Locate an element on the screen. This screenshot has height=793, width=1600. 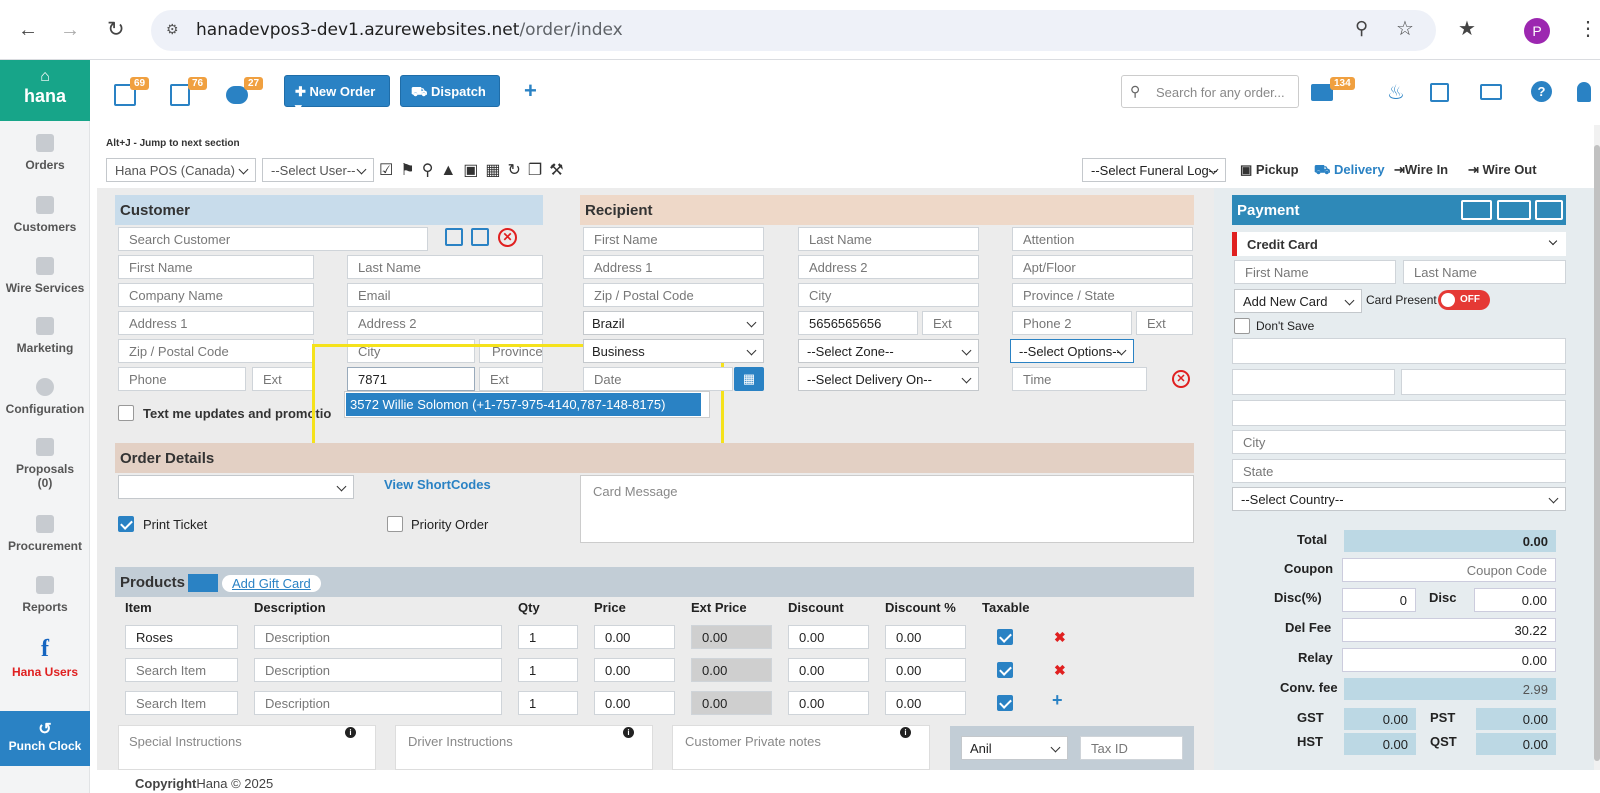
pickup-tab: ▣ Pickup is located at coordinates (1269, 170).